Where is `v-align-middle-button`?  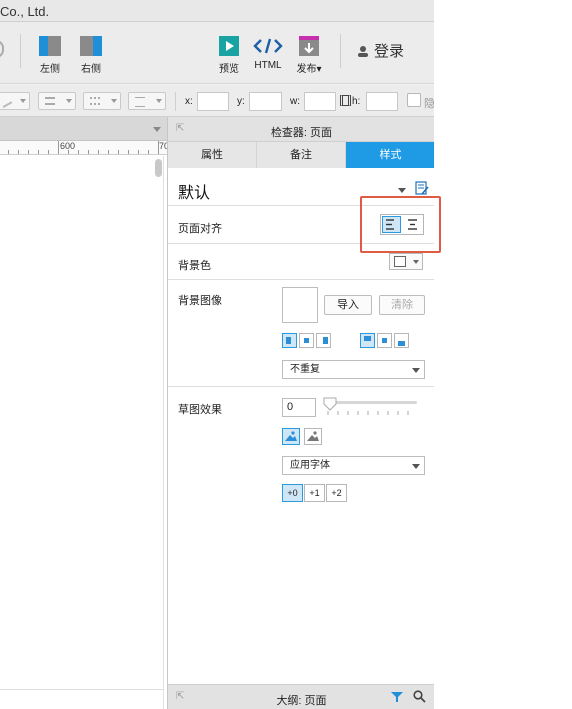
v-align-middle-button is located at coordinates (384, 340).